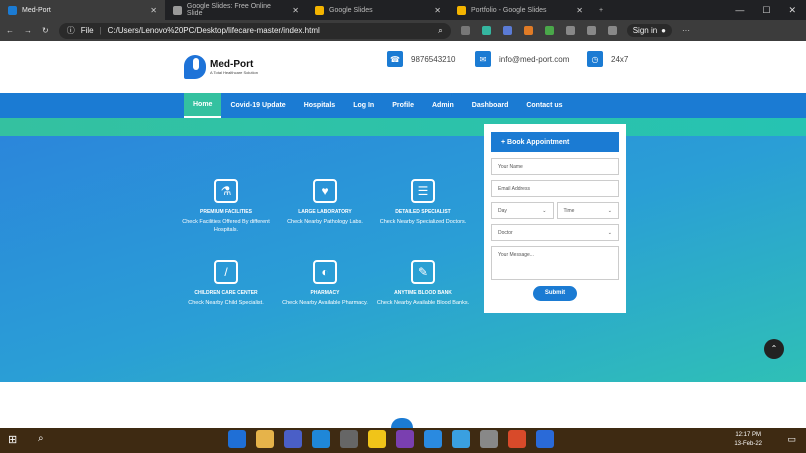 Image resolution: width=806 pixels, height=453 pixels. What do you see at coordinates (591, 30) in the screenshot?
I see `favorites-icon` at bounding box center [591, 30].